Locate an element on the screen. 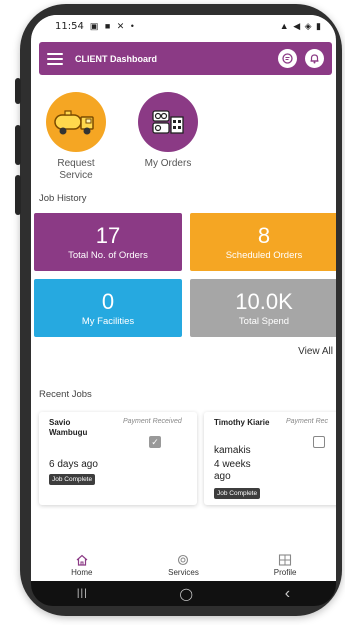 The width and height of the screenshot is (345, 625). job-client-name: Savio Wambugu is located at coordinates (68, 427).